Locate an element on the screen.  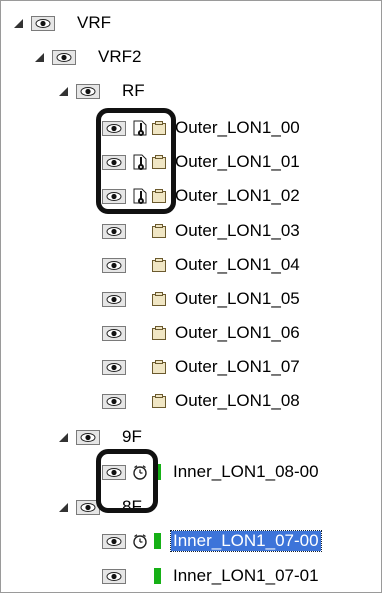
node-label: VRF2 is located at coordinates (120, 56).